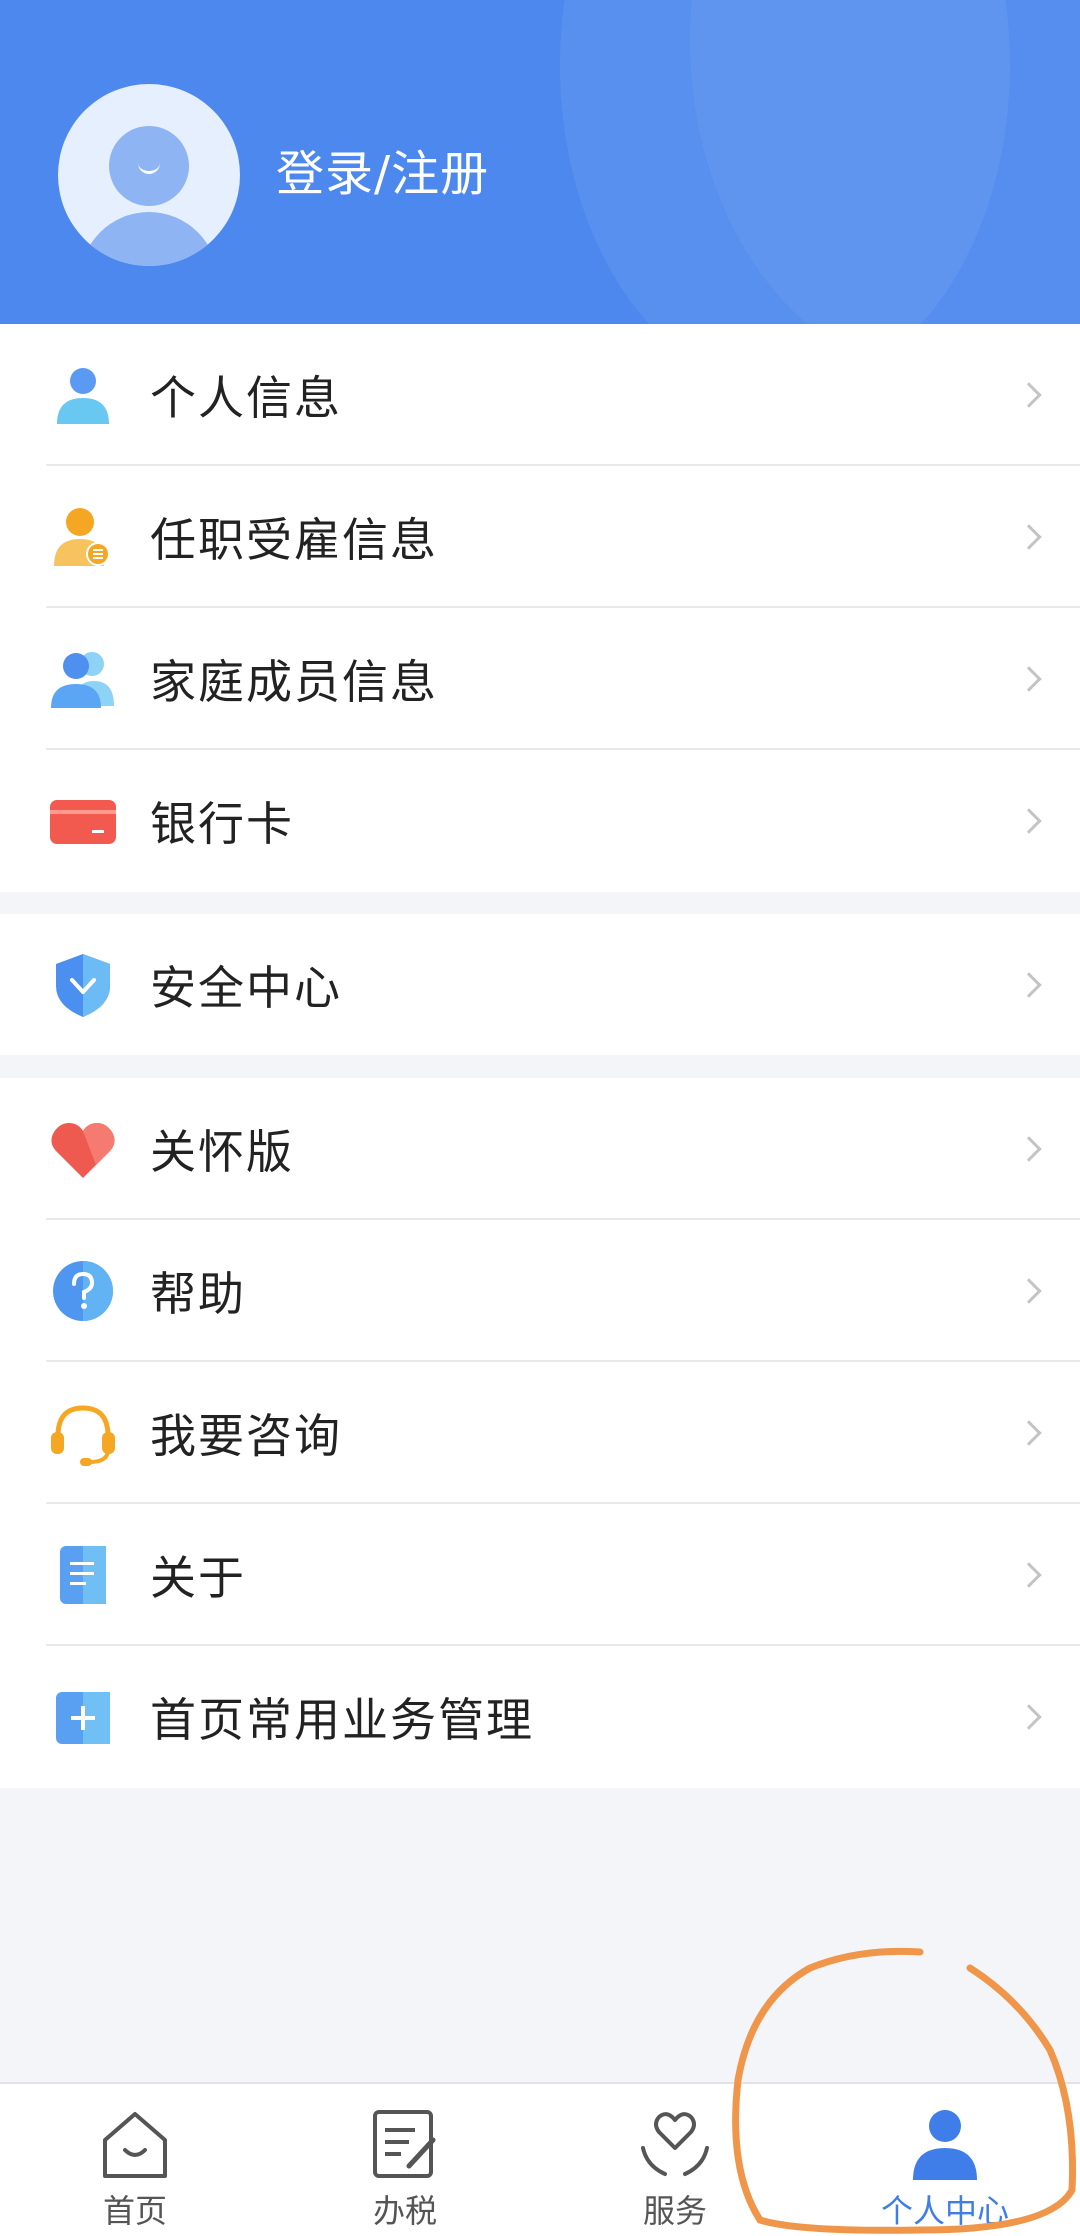  Describe the element at coordinates (674, 2211) in the screenshot. I see `tab-label: 服务` at that location.